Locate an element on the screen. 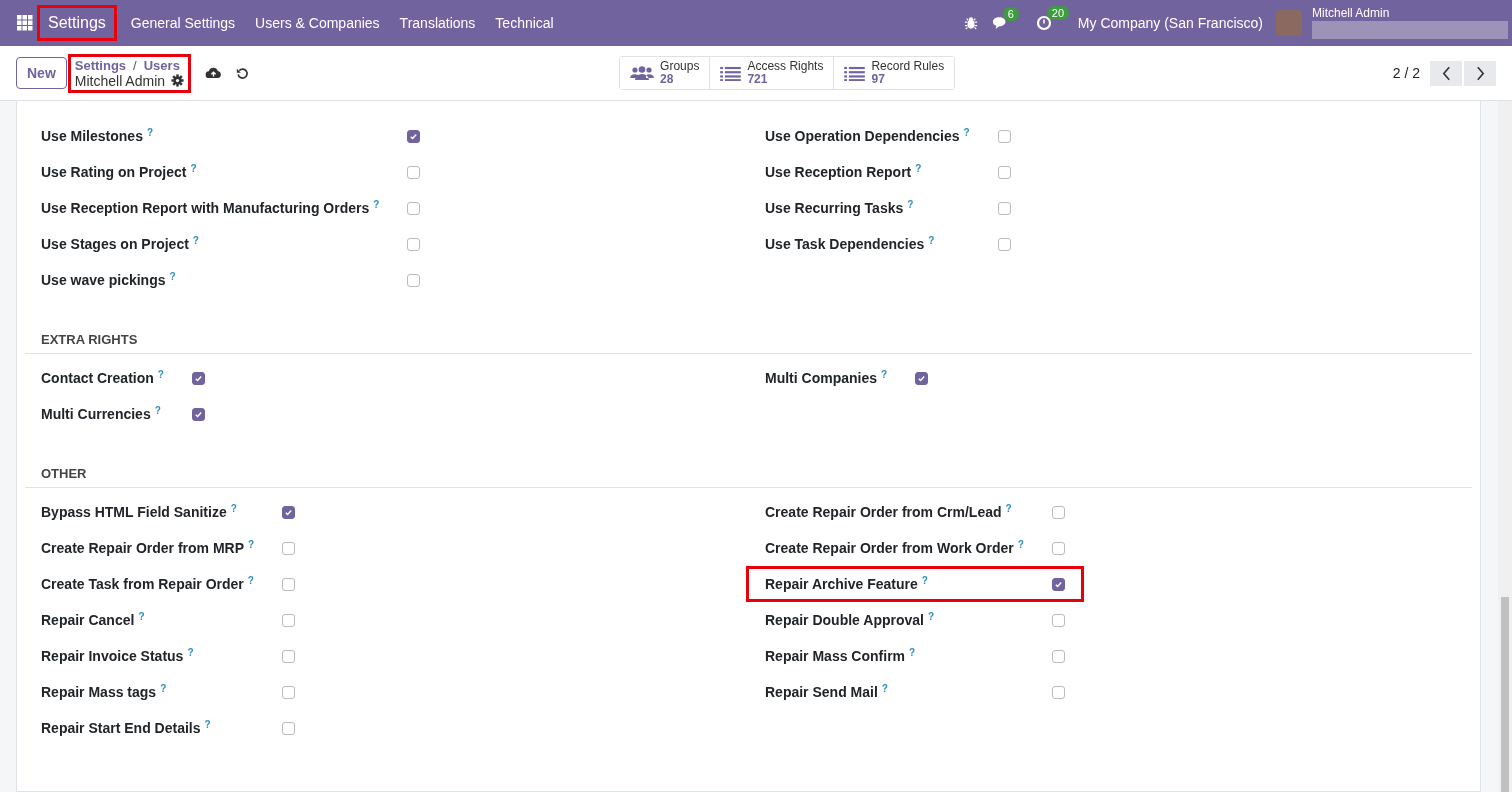  chevron-left-icon is located at coordinates (1446, 73).